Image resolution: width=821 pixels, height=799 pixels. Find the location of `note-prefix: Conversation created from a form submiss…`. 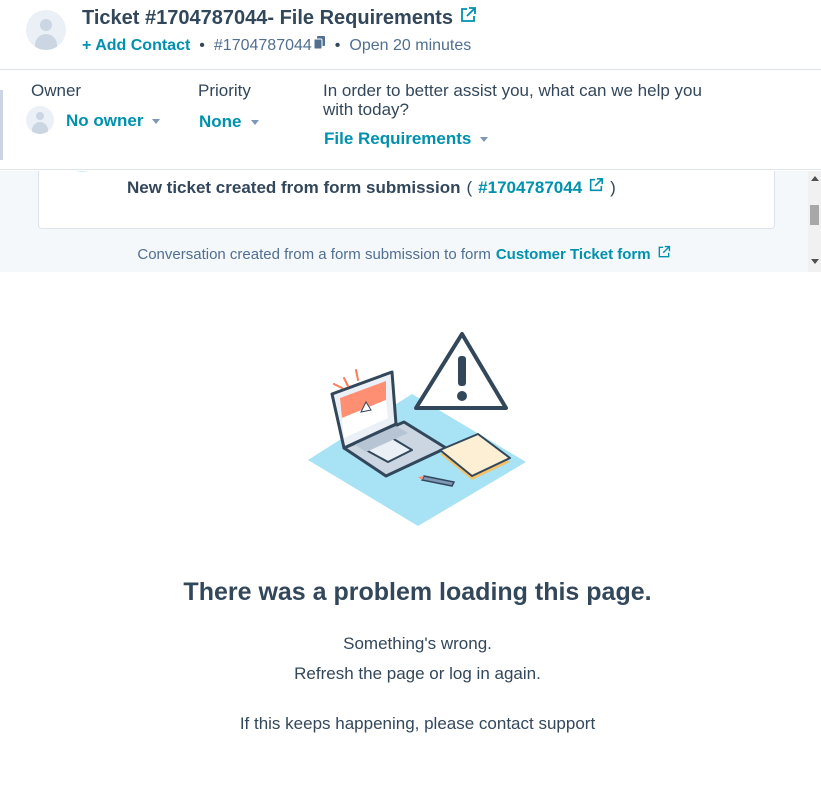

note-prefix: Conversation created from a form submiss… is located at coordinates (314, 254).